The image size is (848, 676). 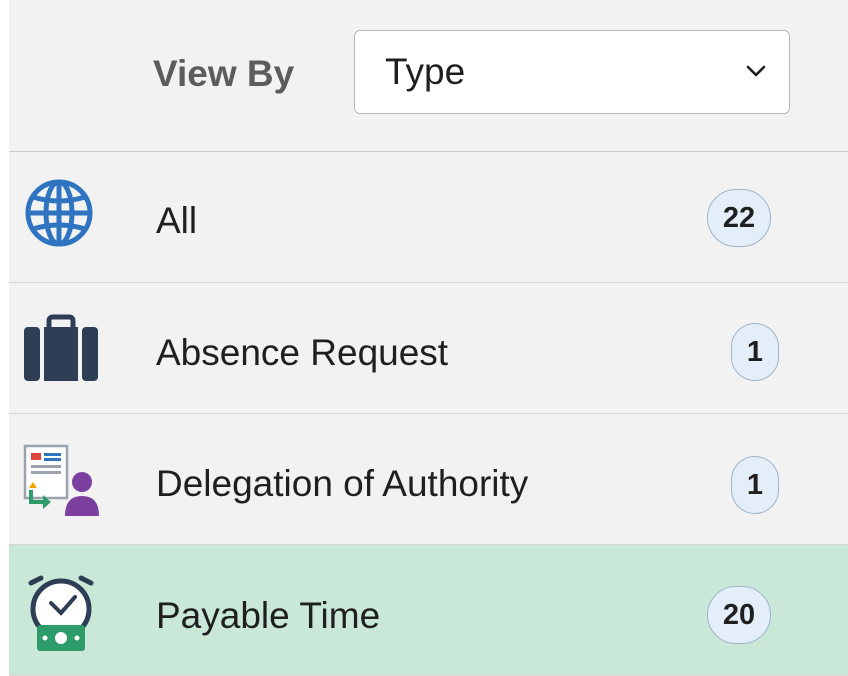 I want to click on row-label: All, so click(x=177, y=220).